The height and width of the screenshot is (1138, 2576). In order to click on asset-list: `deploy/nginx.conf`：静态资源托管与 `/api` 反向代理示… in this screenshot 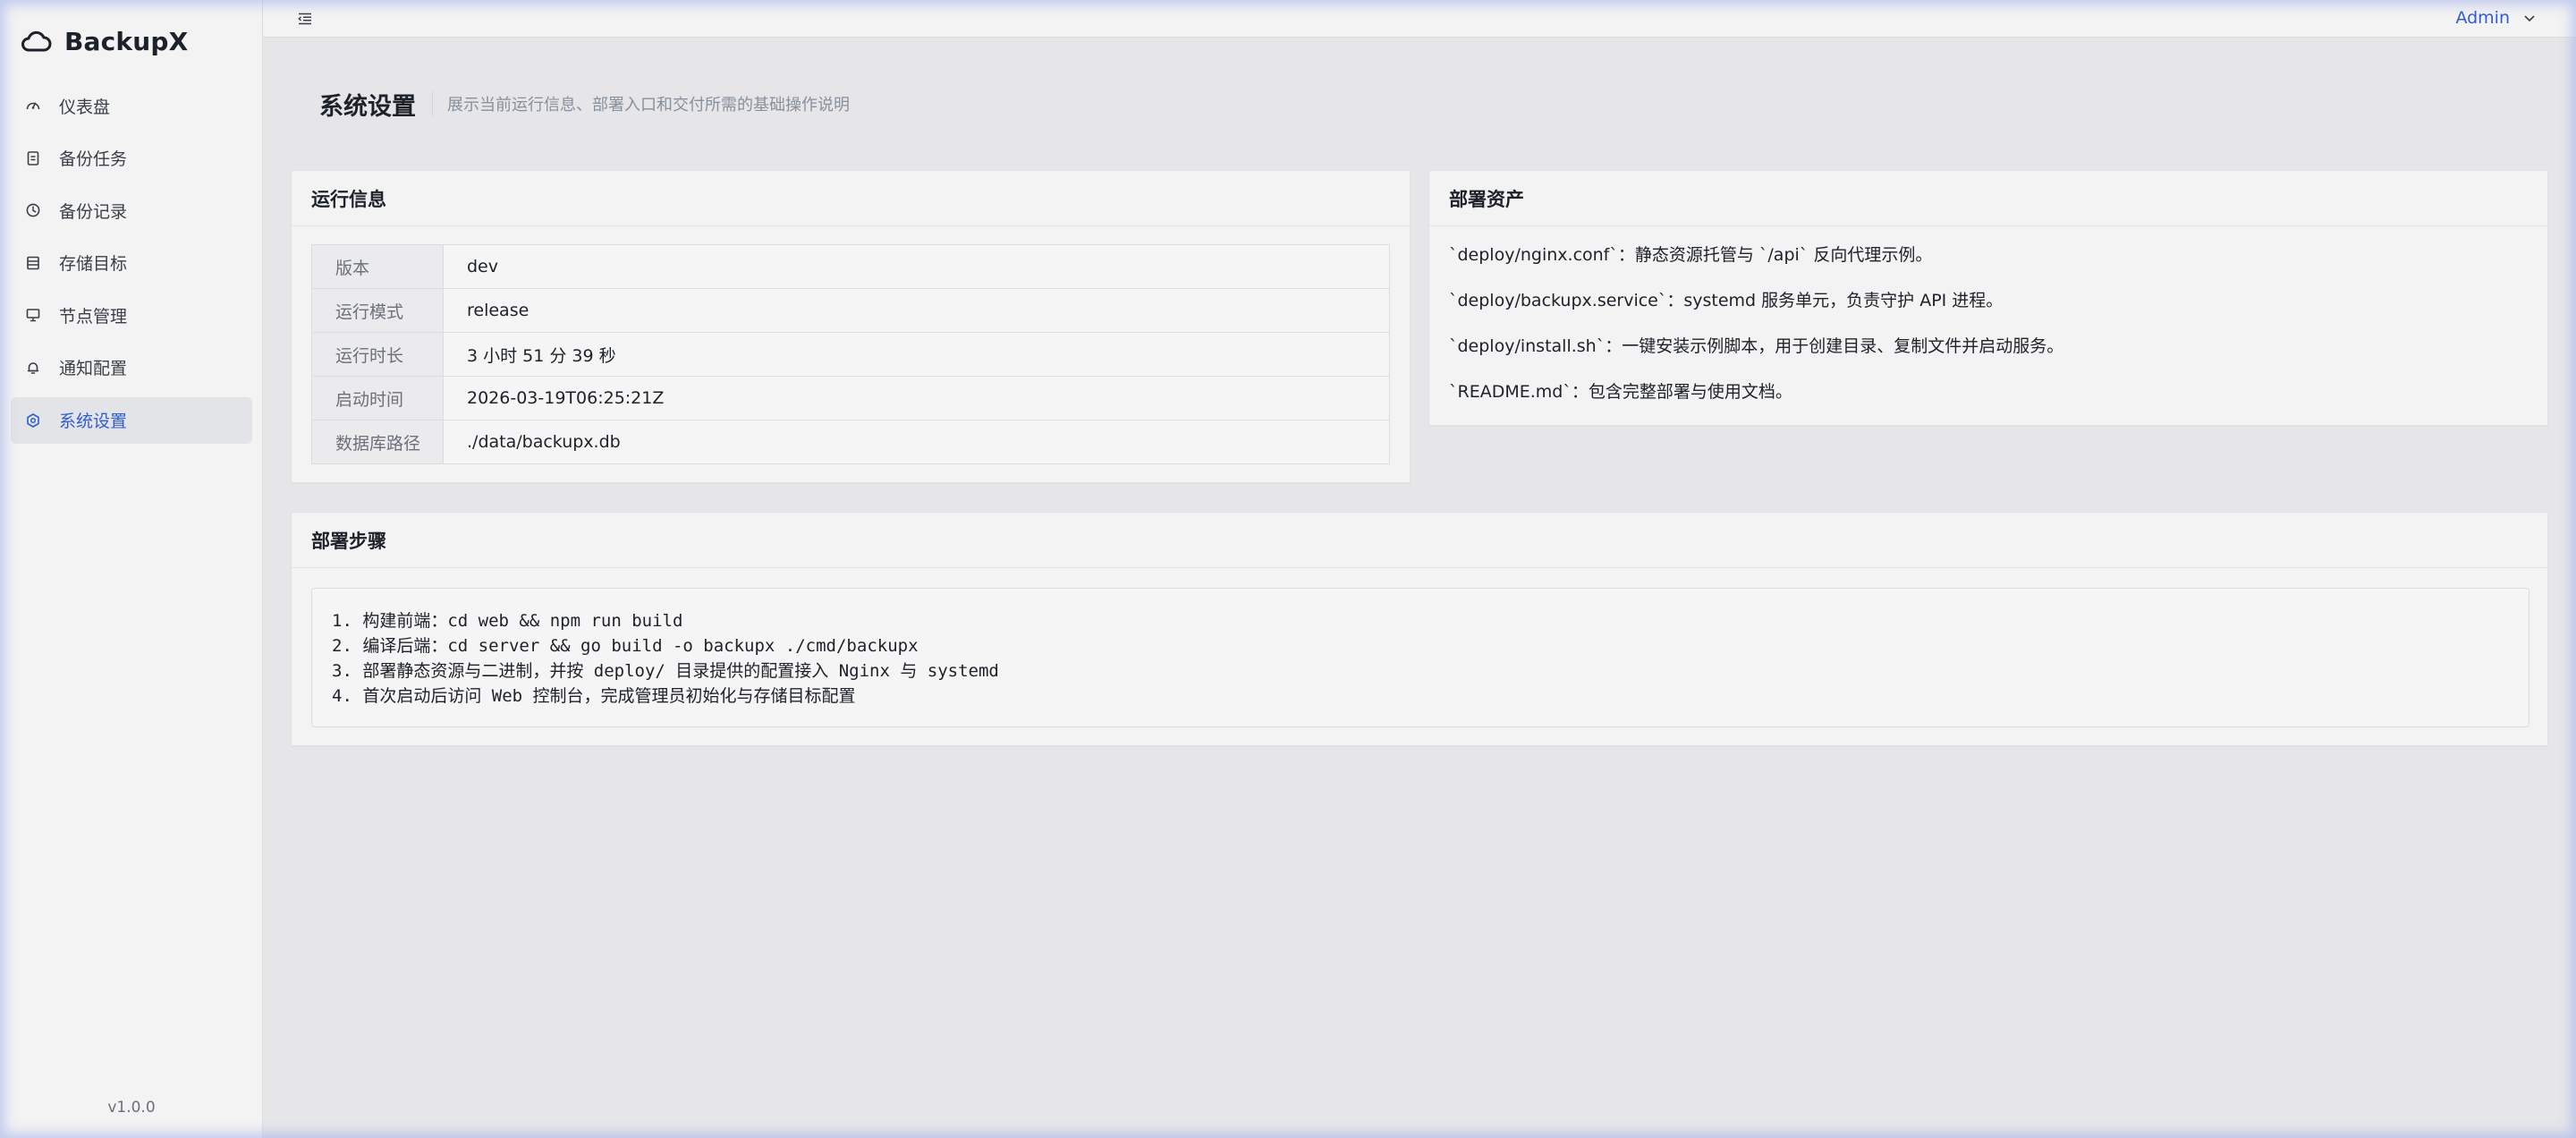, I will do `click(1756, 338)`.